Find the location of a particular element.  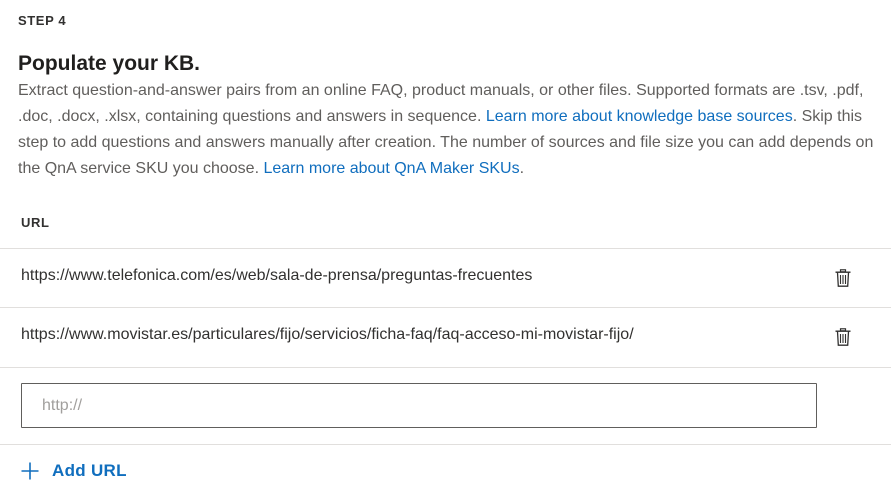

kb-sources-link: Learn more about knowledge base sources is located at coordinates (639, 116).